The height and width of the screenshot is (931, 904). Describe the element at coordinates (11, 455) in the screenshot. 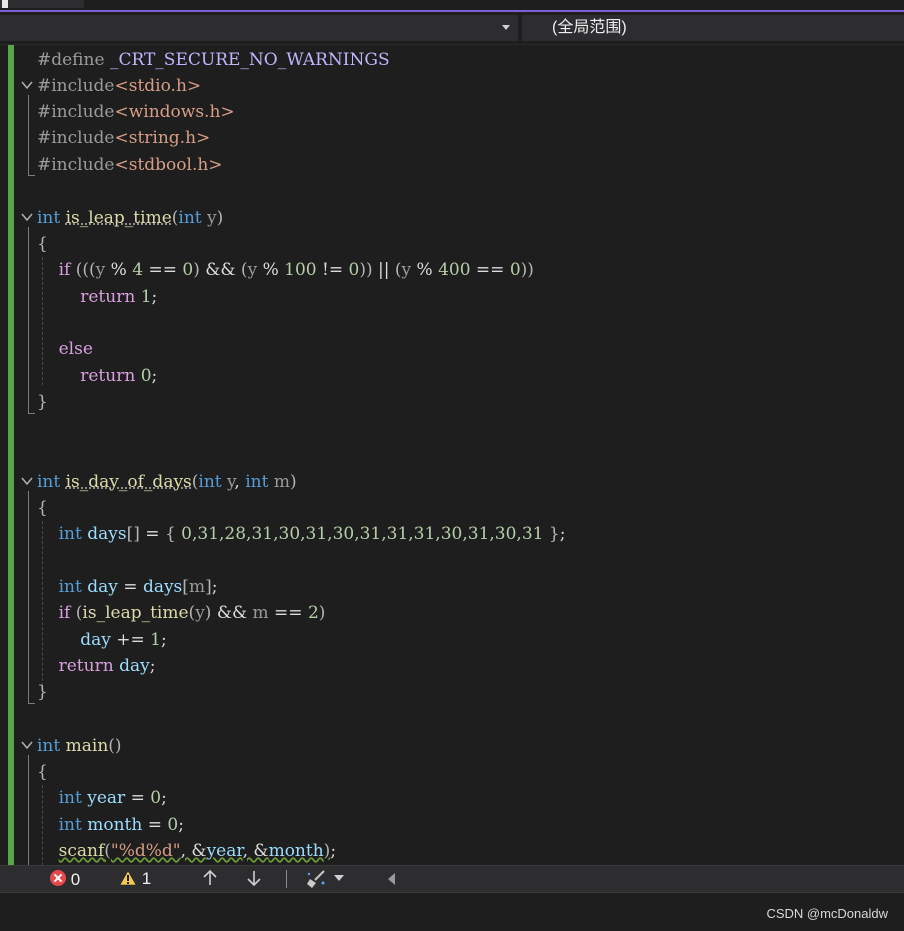

I see `change-tracking-bar` at that location.